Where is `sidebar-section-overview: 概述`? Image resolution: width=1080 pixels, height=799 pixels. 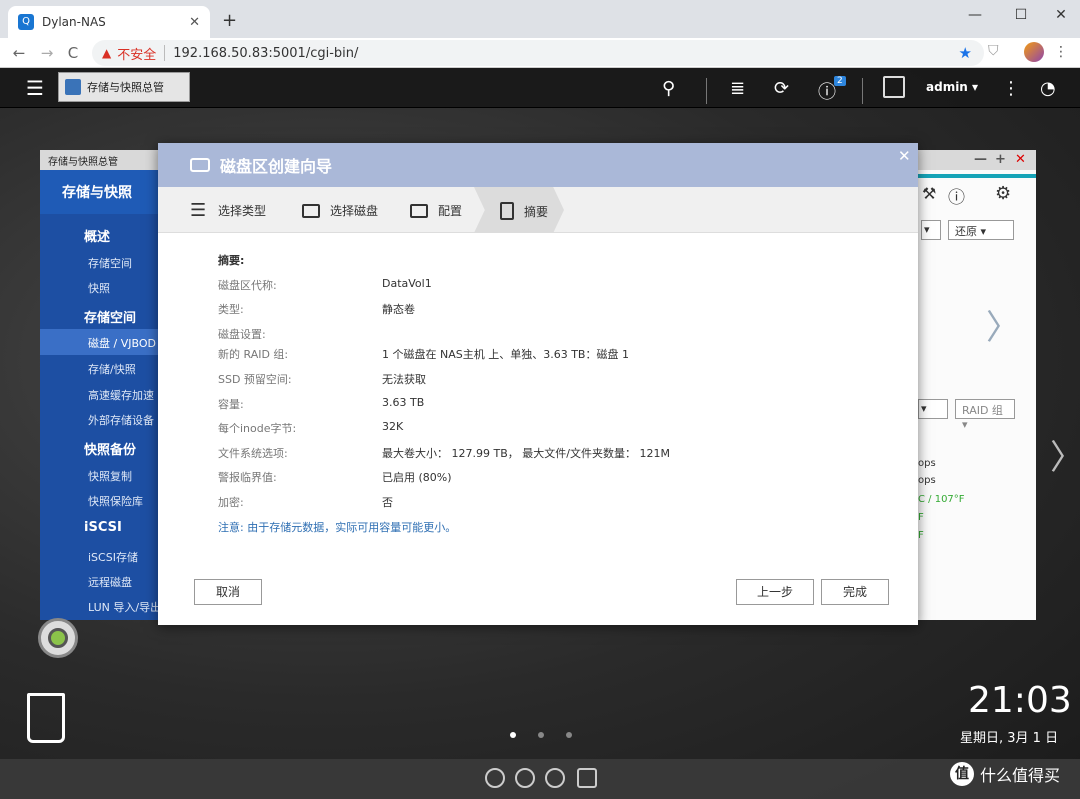 sidebar-section-overview: 概述 is located at coordinates (97, 235).